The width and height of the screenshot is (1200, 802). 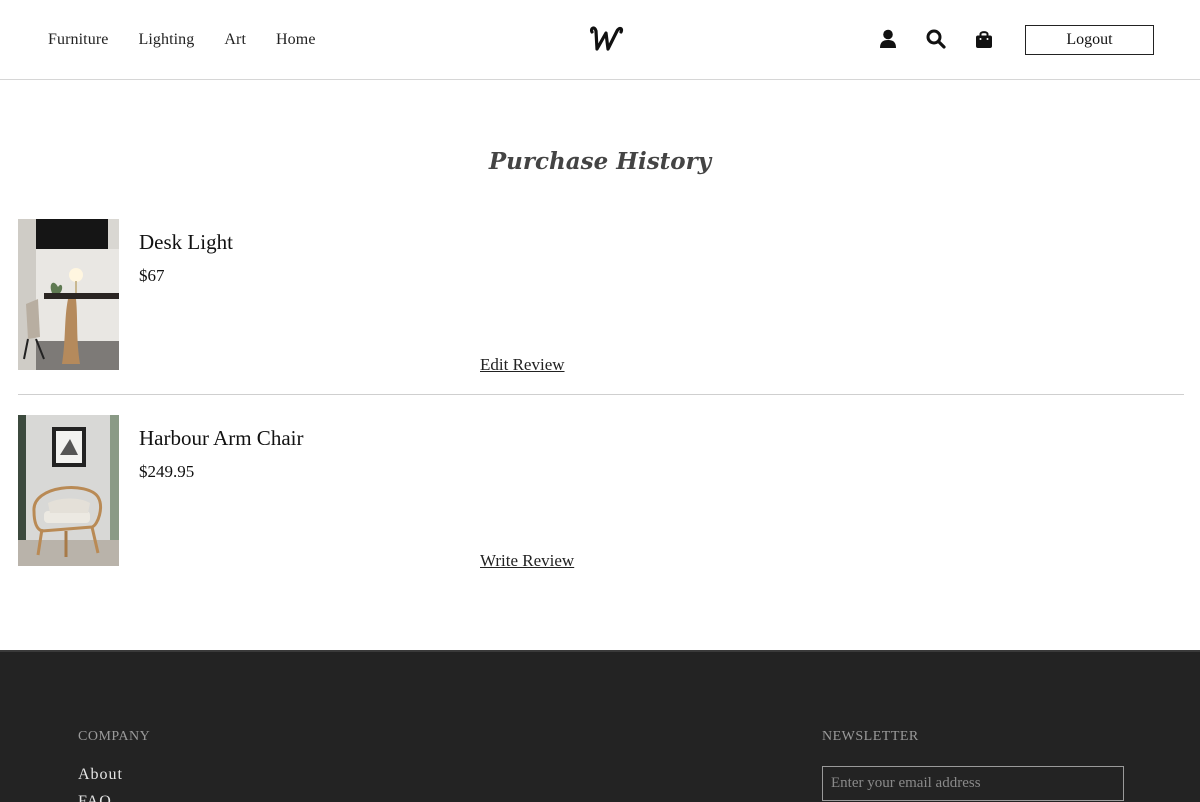 I want to click on write-review-link: Write Review, so click(x=527, y=561).